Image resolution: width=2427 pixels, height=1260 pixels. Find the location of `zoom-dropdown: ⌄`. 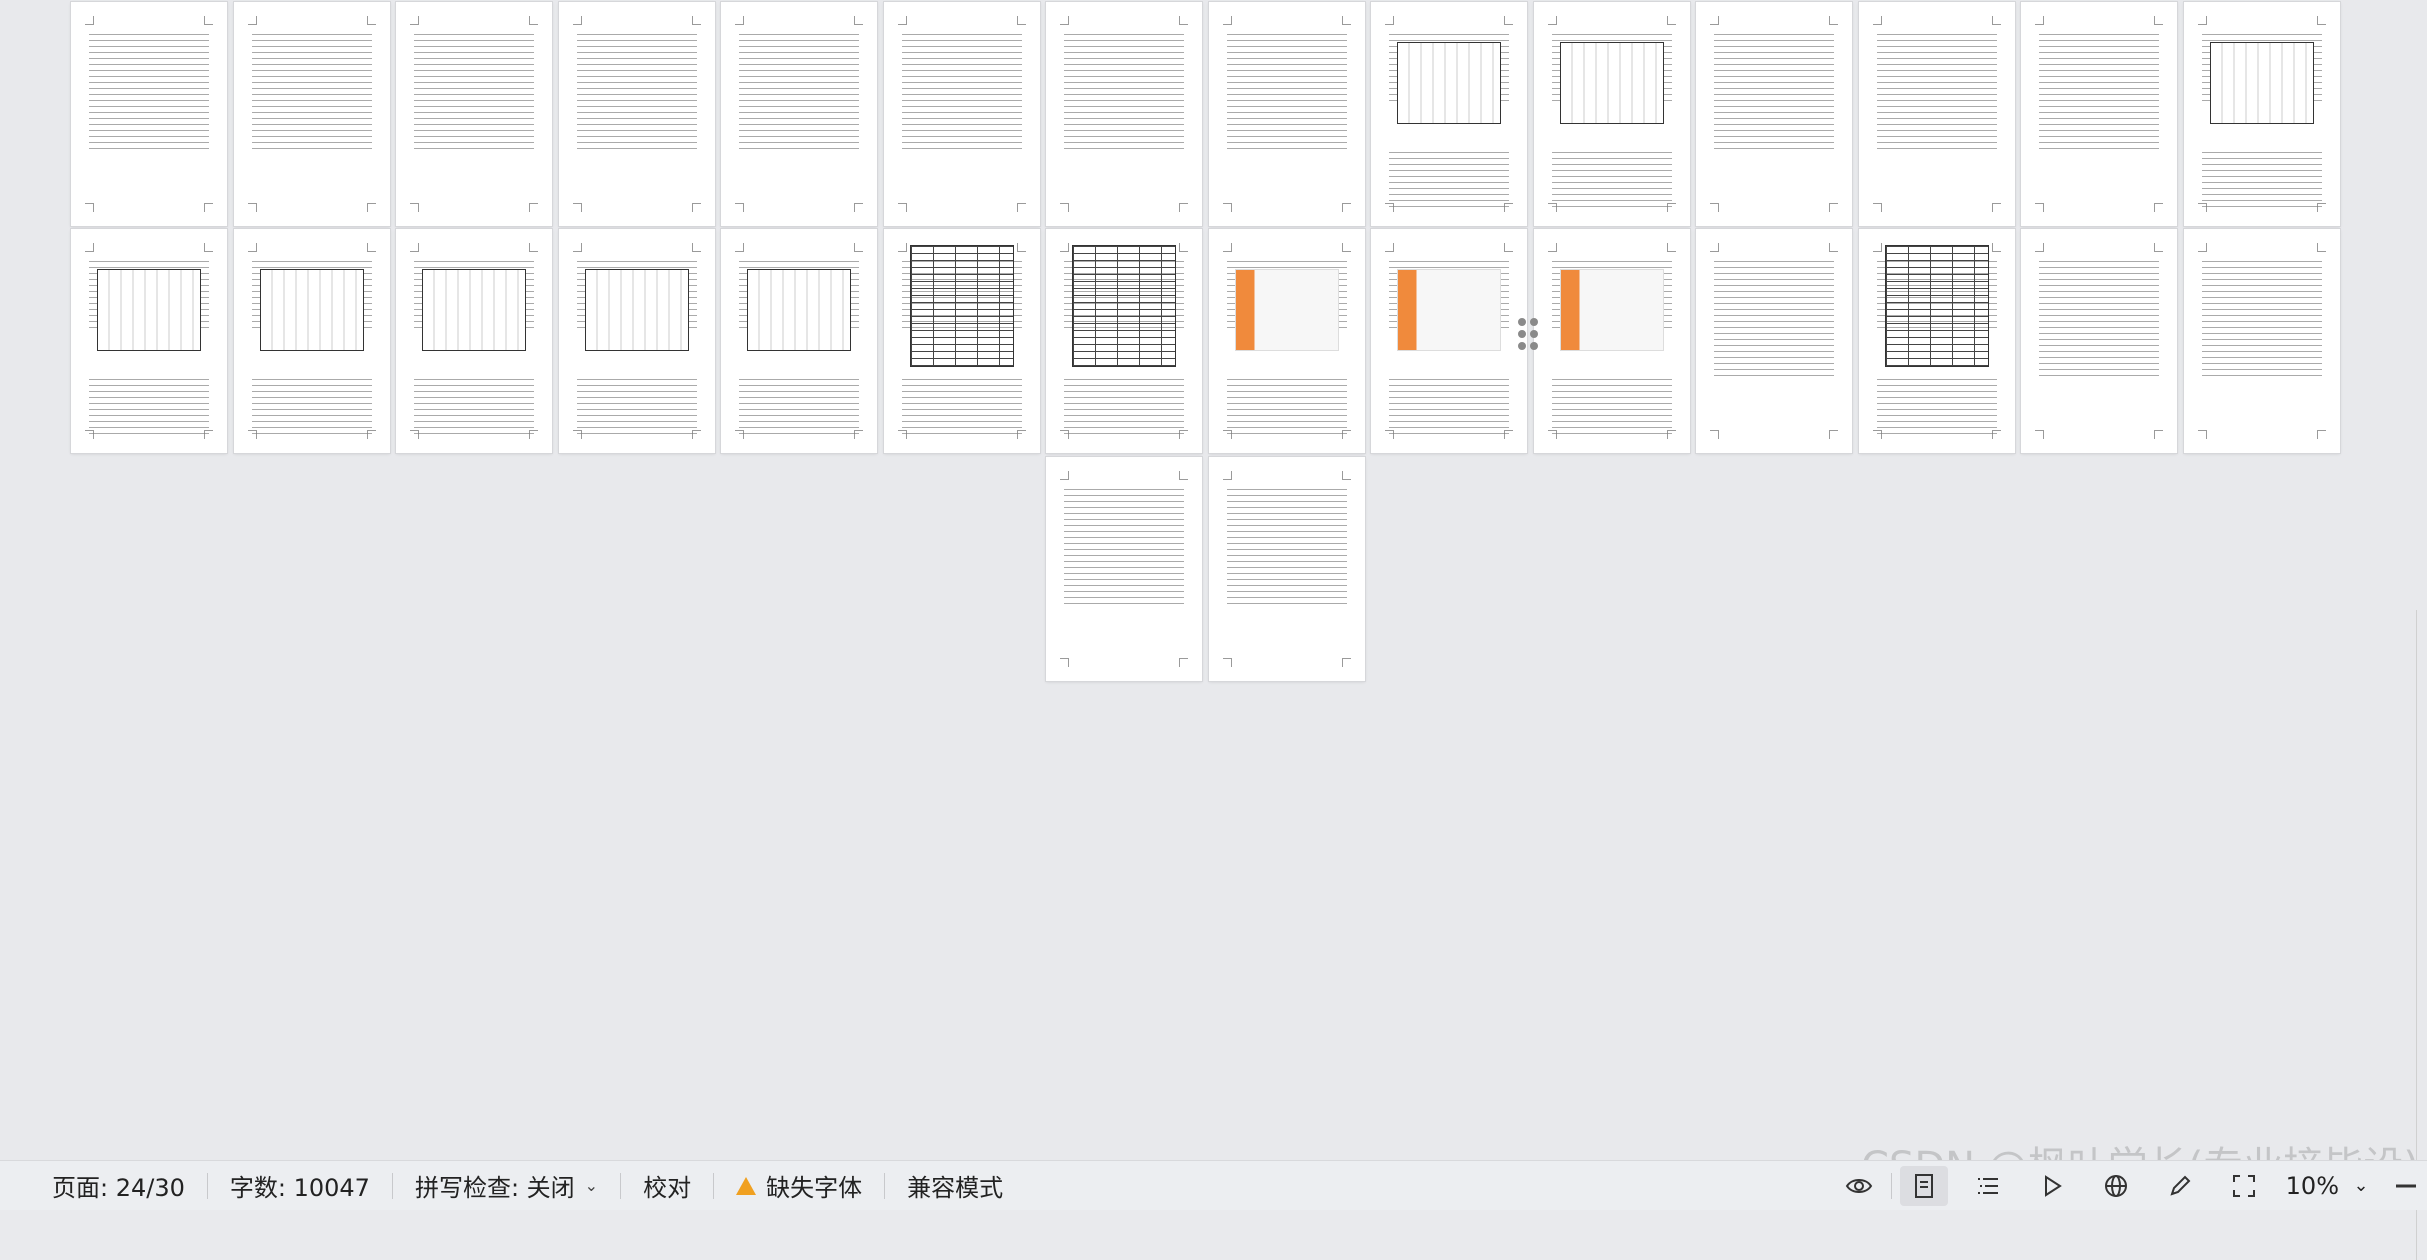

zoom-dropdown: ⌄ is located at coordinates (2361, 1186).